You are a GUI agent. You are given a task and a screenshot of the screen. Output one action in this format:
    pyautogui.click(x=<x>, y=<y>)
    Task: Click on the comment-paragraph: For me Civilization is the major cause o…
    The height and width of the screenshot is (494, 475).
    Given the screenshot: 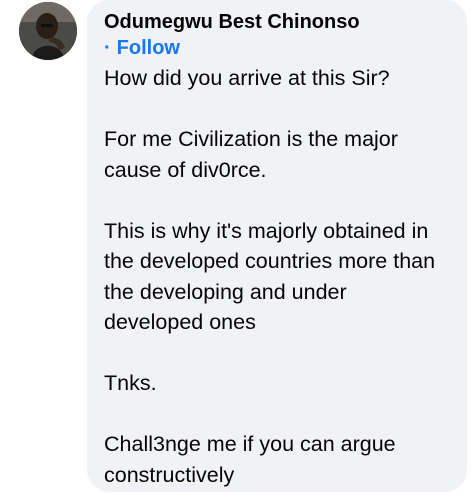 What is the action you would take?
    pyautogui.click(x=251, y=154)
    